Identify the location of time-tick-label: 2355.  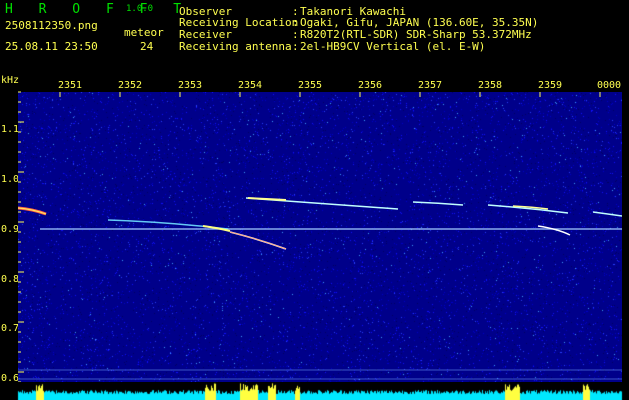
(310, 85).